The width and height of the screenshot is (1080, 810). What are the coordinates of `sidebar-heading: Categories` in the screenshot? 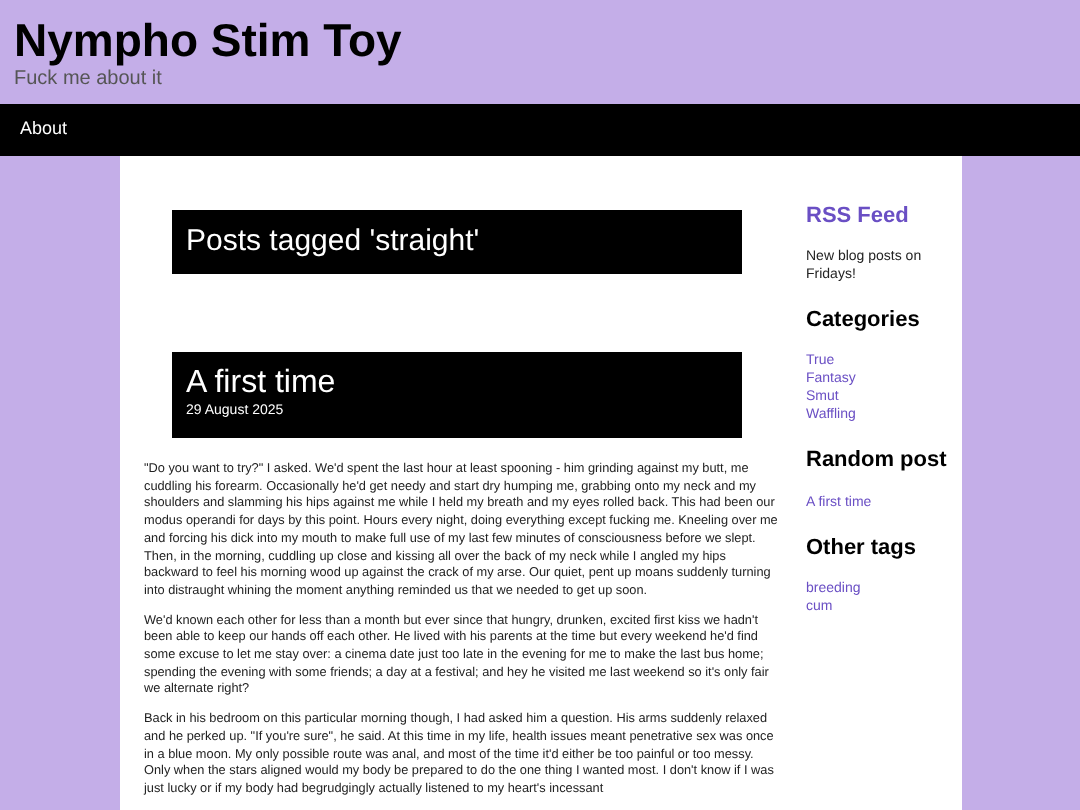 It's located at (863, 320).